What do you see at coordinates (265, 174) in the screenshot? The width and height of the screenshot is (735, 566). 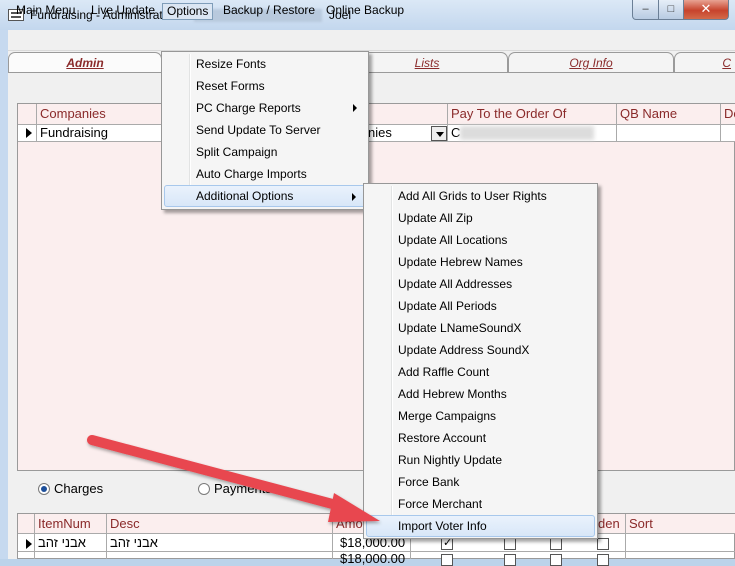 I see `menu-item-auto-charge-imports: Auto Charge Imports` at bounding box center [265, 174].